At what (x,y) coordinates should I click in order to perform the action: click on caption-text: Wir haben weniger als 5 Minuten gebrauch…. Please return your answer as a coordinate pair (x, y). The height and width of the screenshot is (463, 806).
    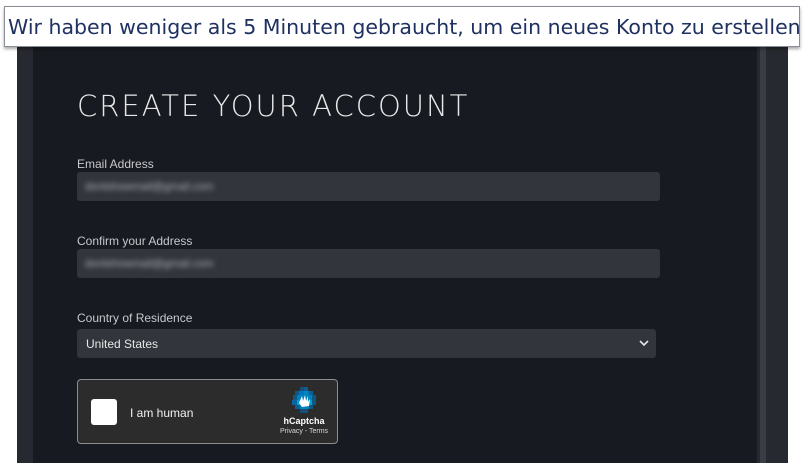
    Looking at the image, I should click on (404, 26).